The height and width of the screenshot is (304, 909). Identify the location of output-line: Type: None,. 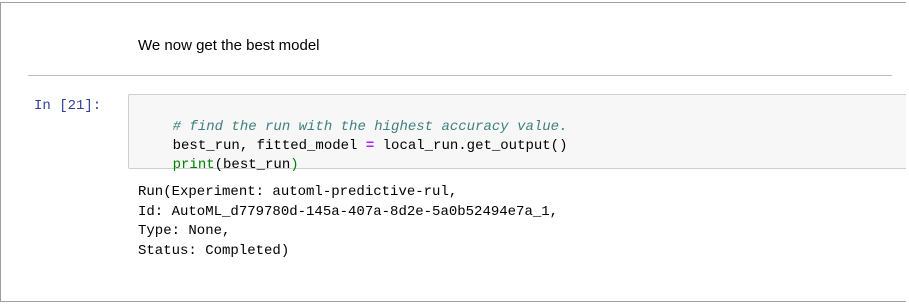
(184, 231).